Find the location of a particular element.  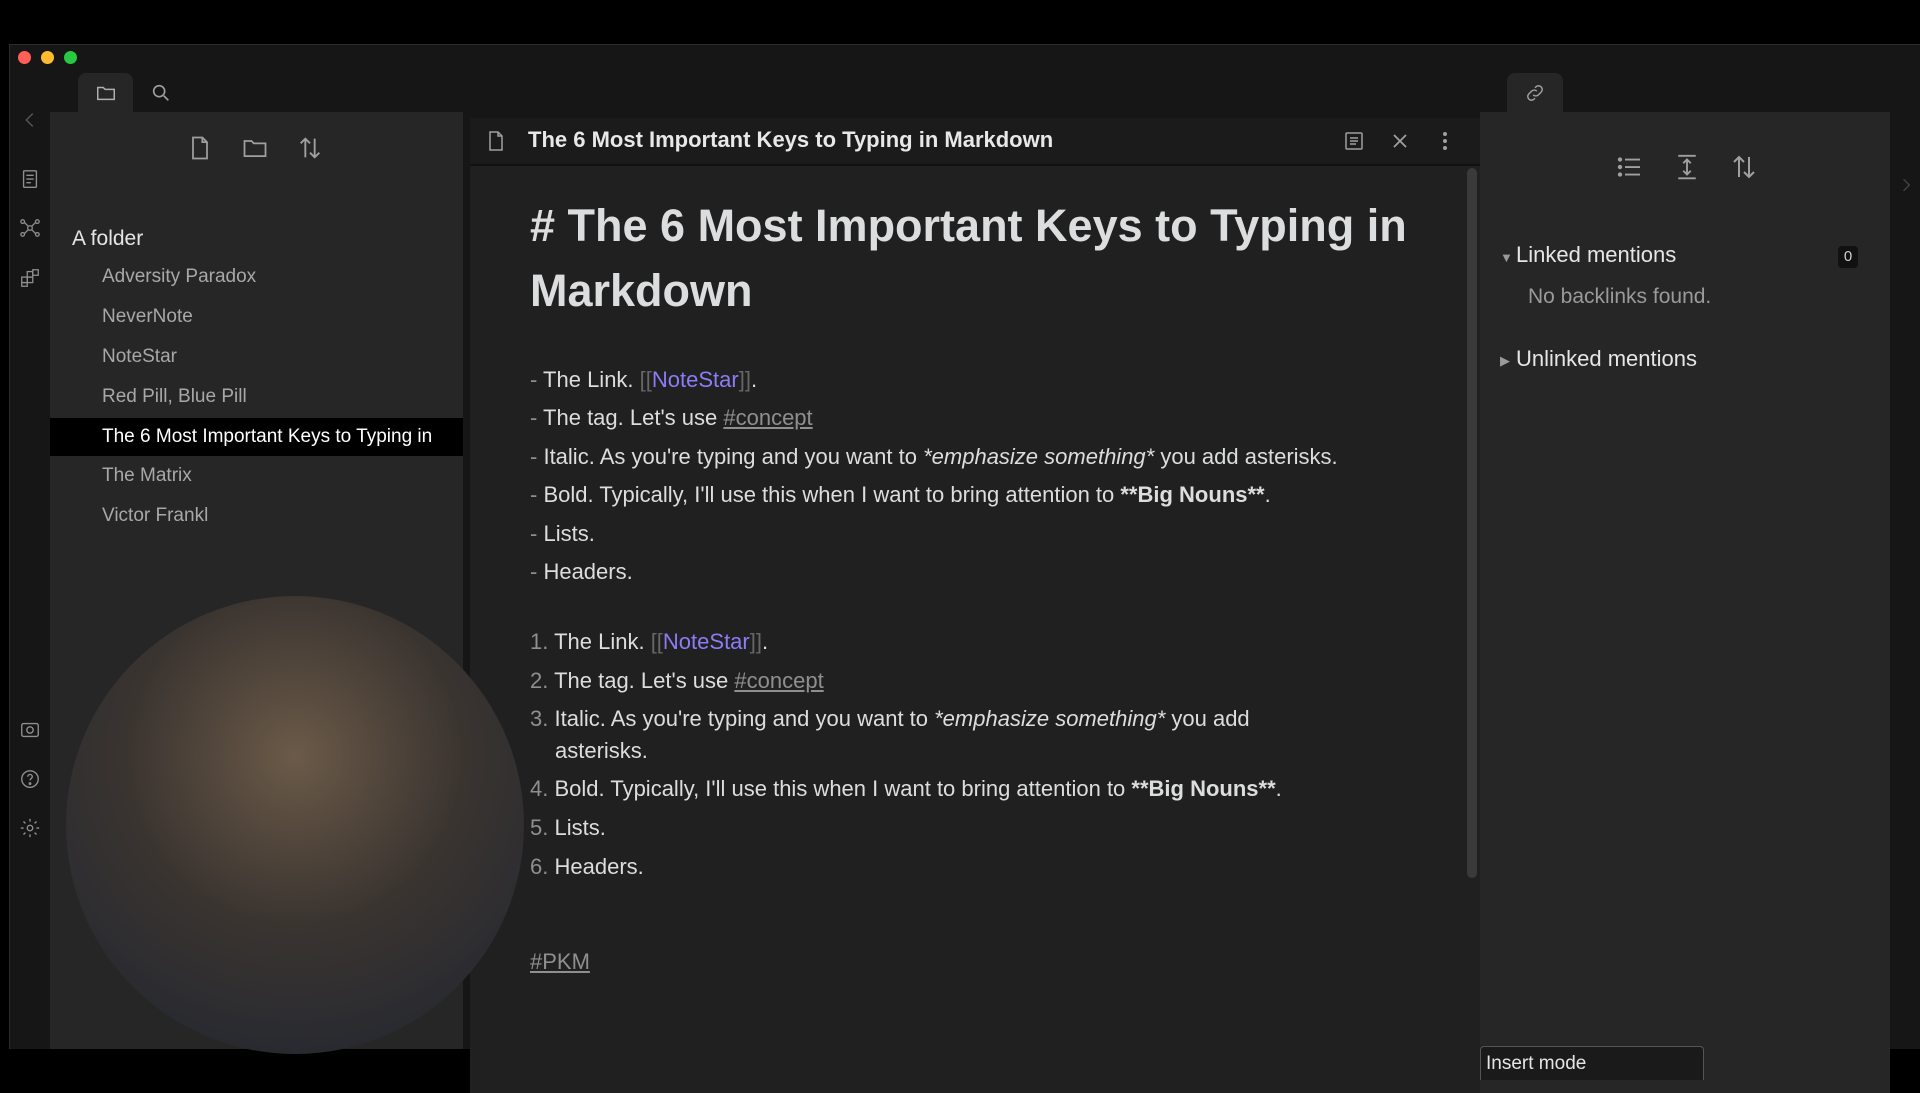

left-sidebar-tabs is located at coordinates (270, 92).